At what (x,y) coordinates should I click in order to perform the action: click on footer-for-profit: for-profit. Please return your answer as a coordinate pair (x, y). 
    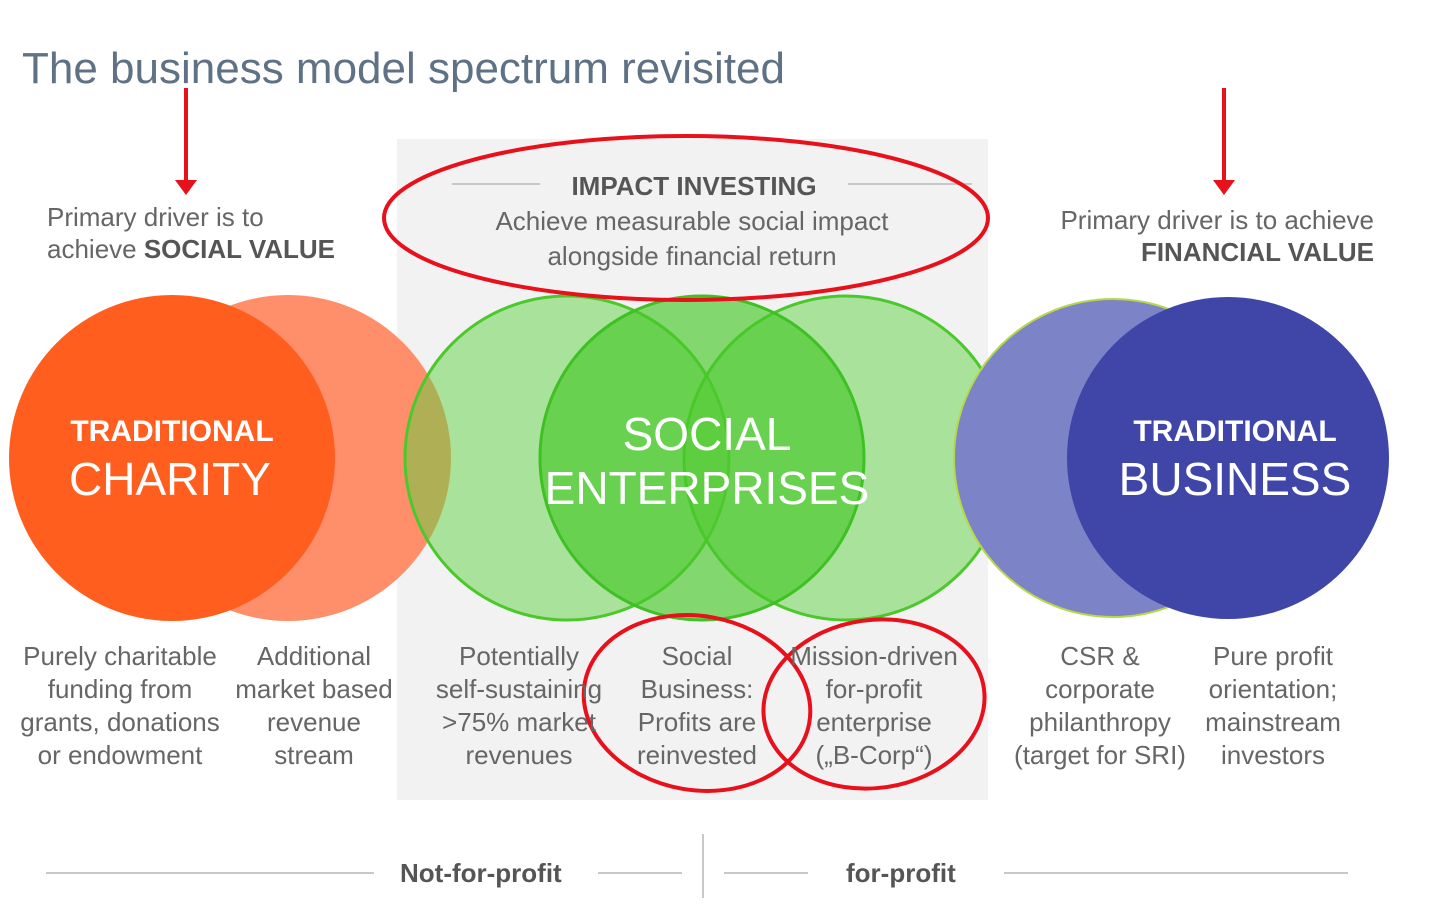
    Looking at the image, I should click on (901, 873).